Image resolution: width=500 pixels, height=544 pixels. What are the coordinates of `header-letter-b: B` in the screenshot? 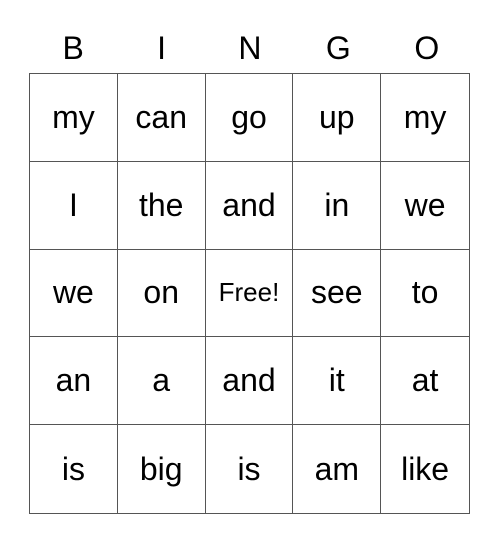 It's located at (73, 48).